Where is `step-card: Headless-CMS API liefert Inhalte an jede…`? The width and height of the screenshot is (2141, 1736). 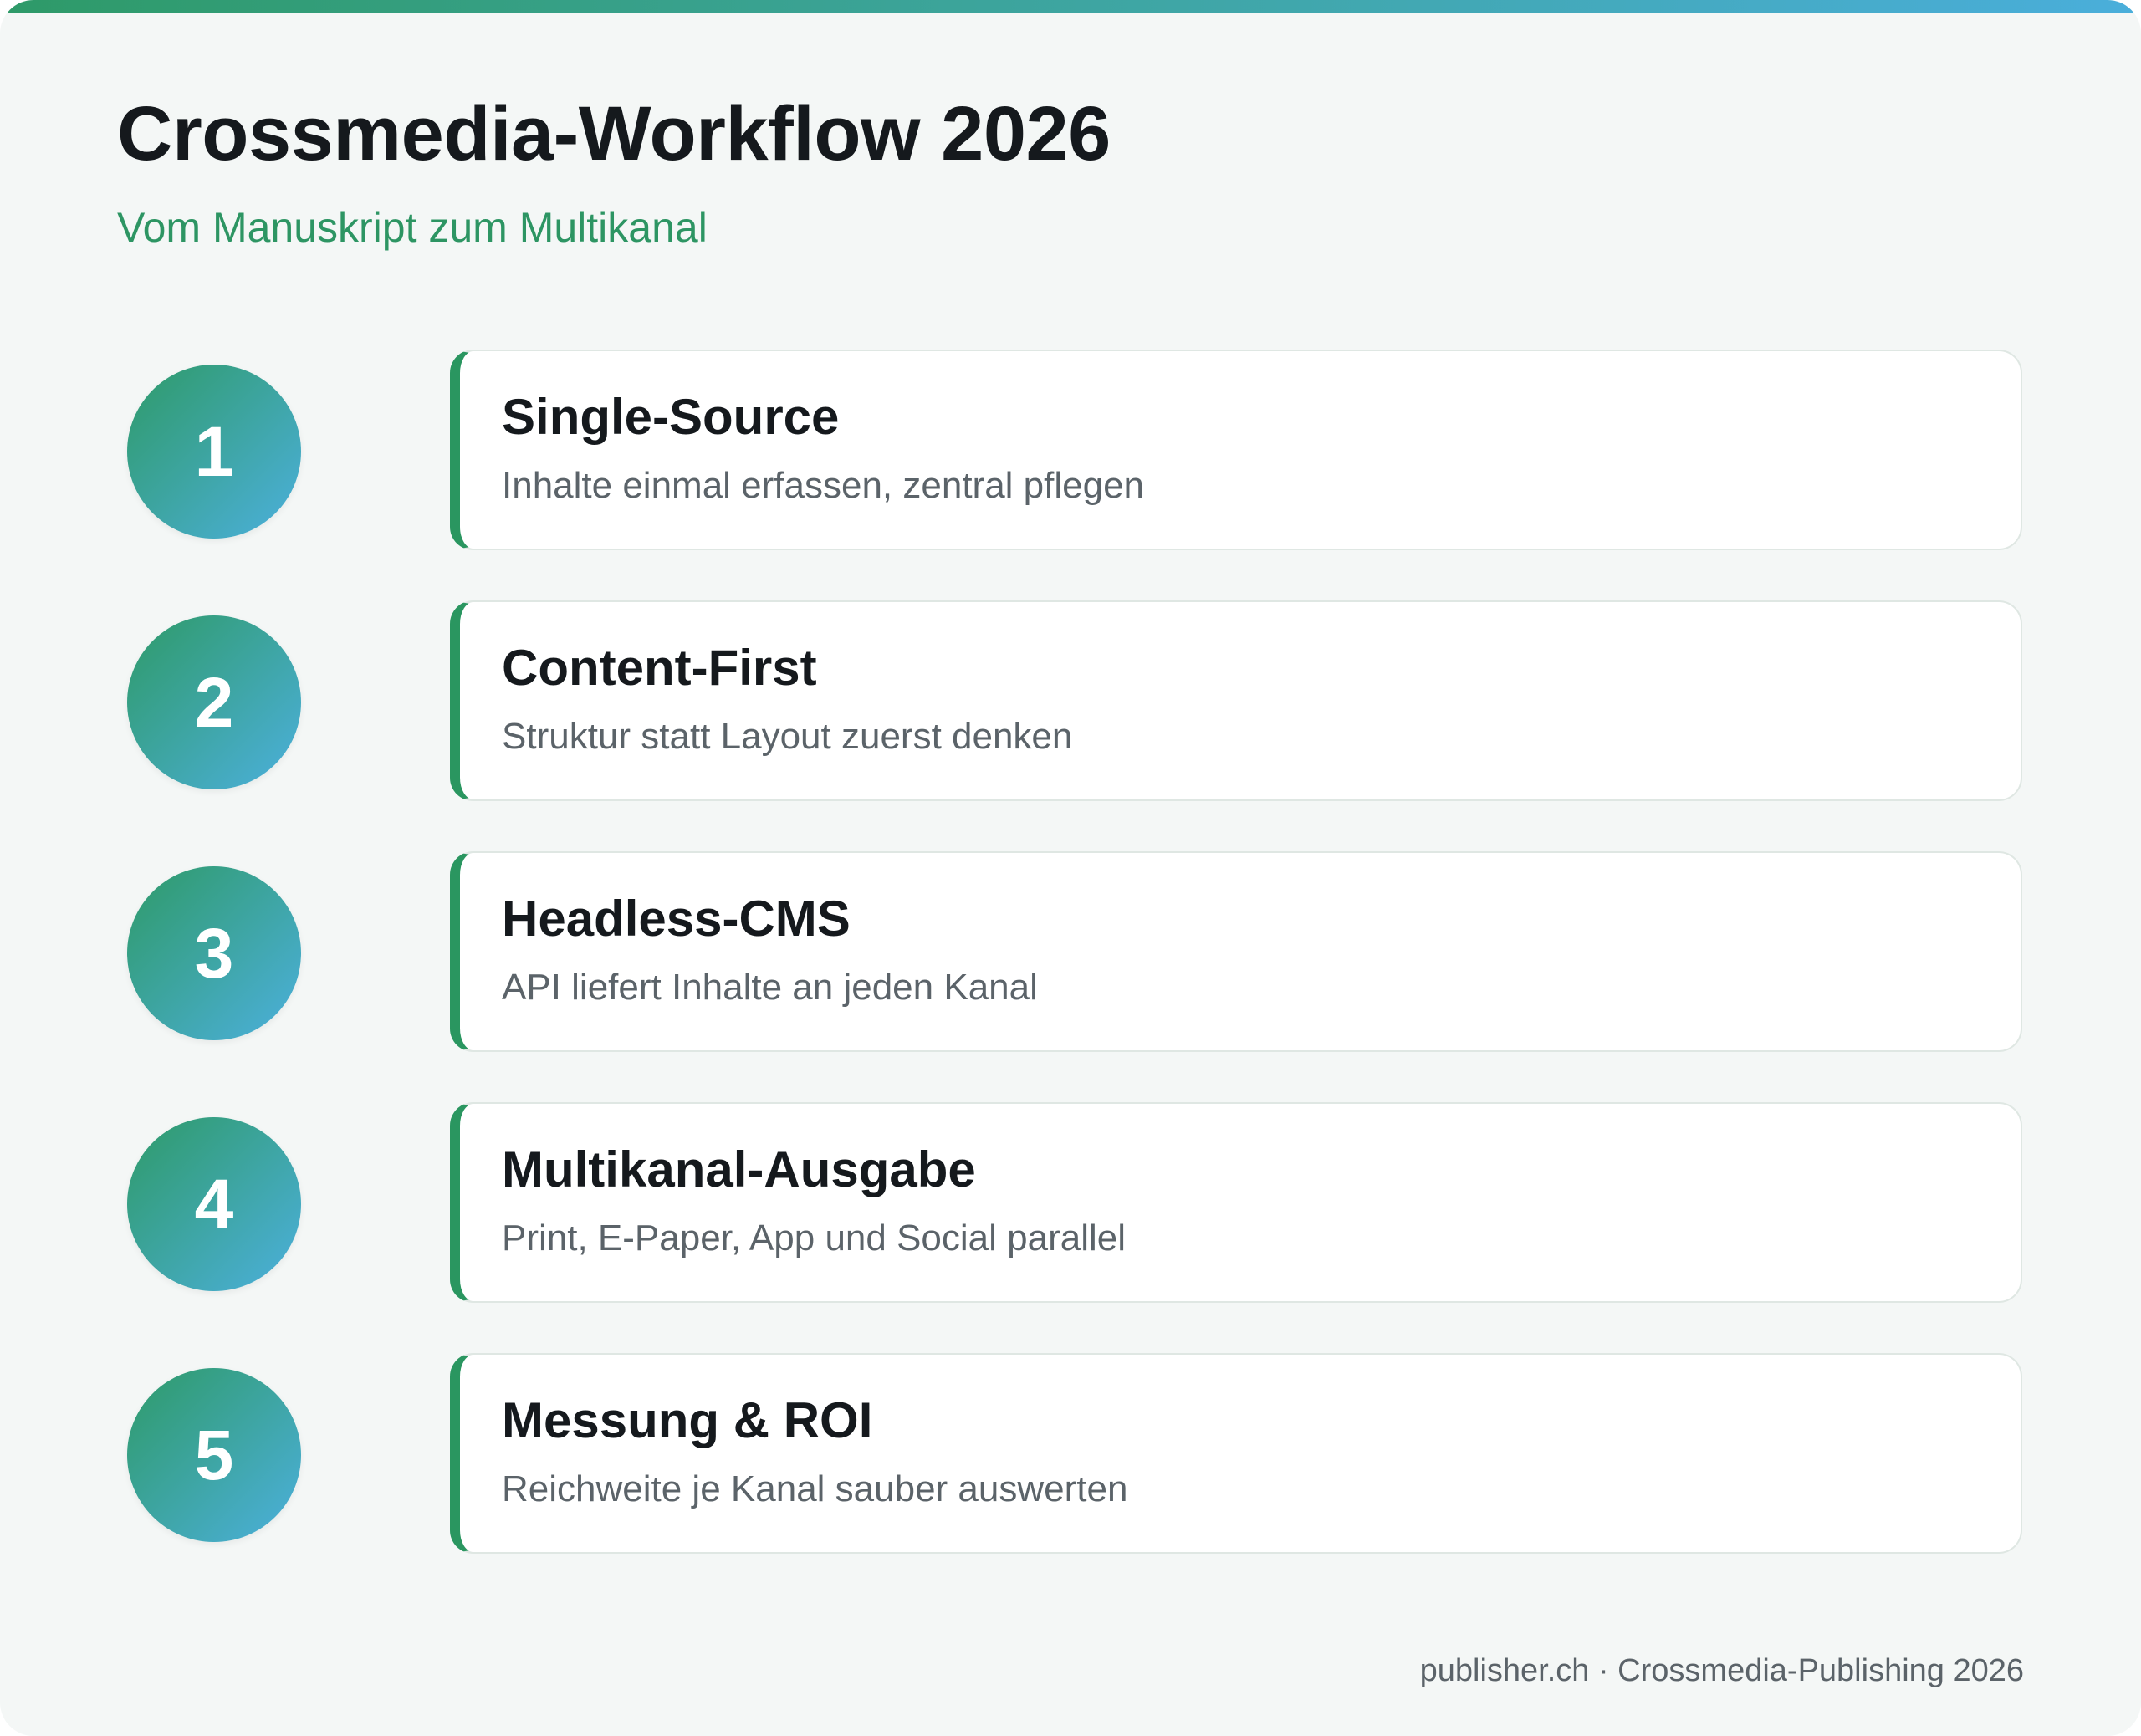
step-card: Headless-CMS API liefert Inhalte an jede… is located at coordinates (1236, 951).